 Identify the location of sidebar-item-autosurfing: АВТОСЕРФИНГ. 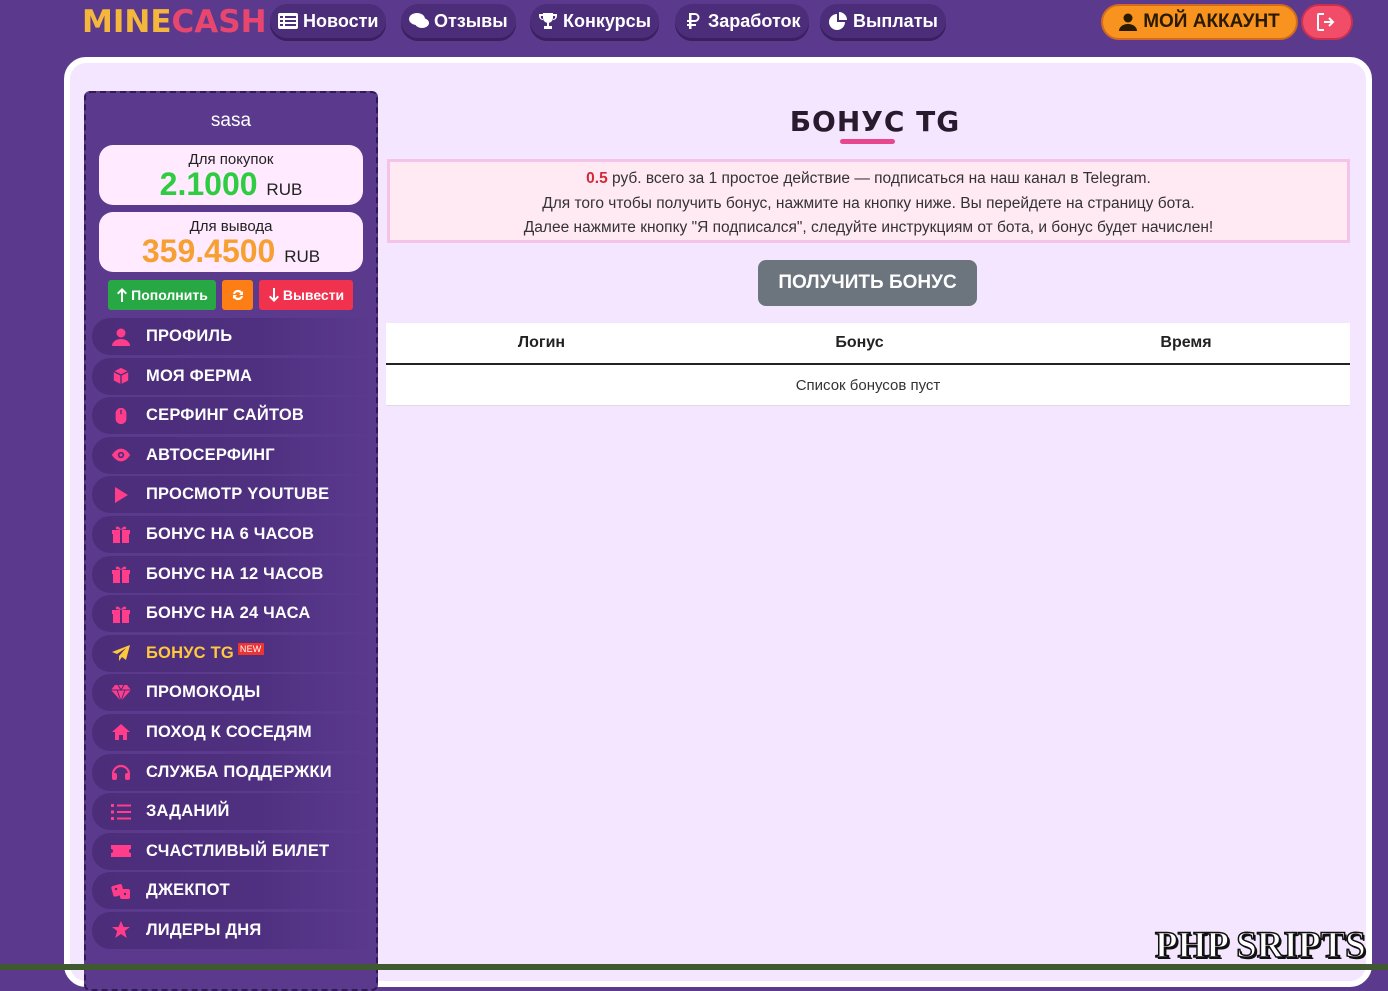
(233, 455).